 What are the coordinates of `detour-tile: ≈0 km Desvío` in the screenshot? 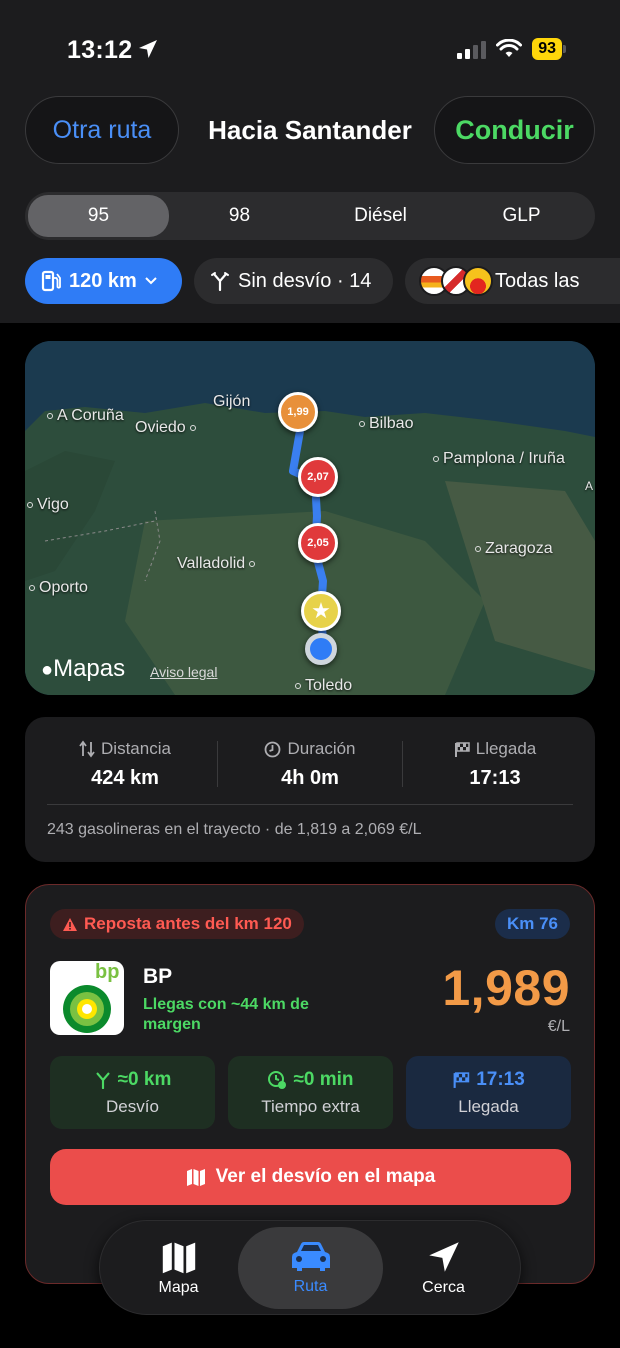 It's located at (132, 1092).